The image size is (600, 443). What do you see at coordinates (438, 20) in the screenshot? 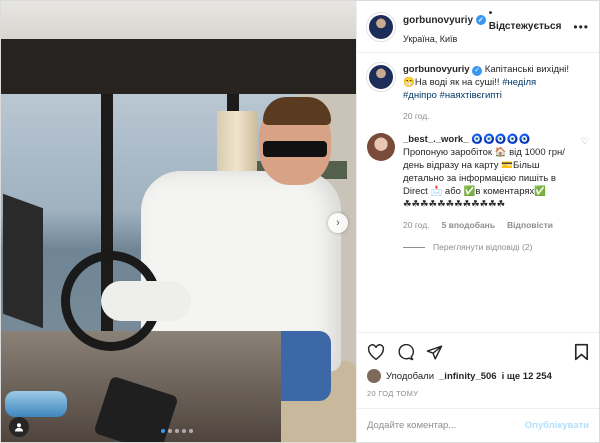
I see `author-username: gorbunovyuriy` at bounding box center [438, 20].